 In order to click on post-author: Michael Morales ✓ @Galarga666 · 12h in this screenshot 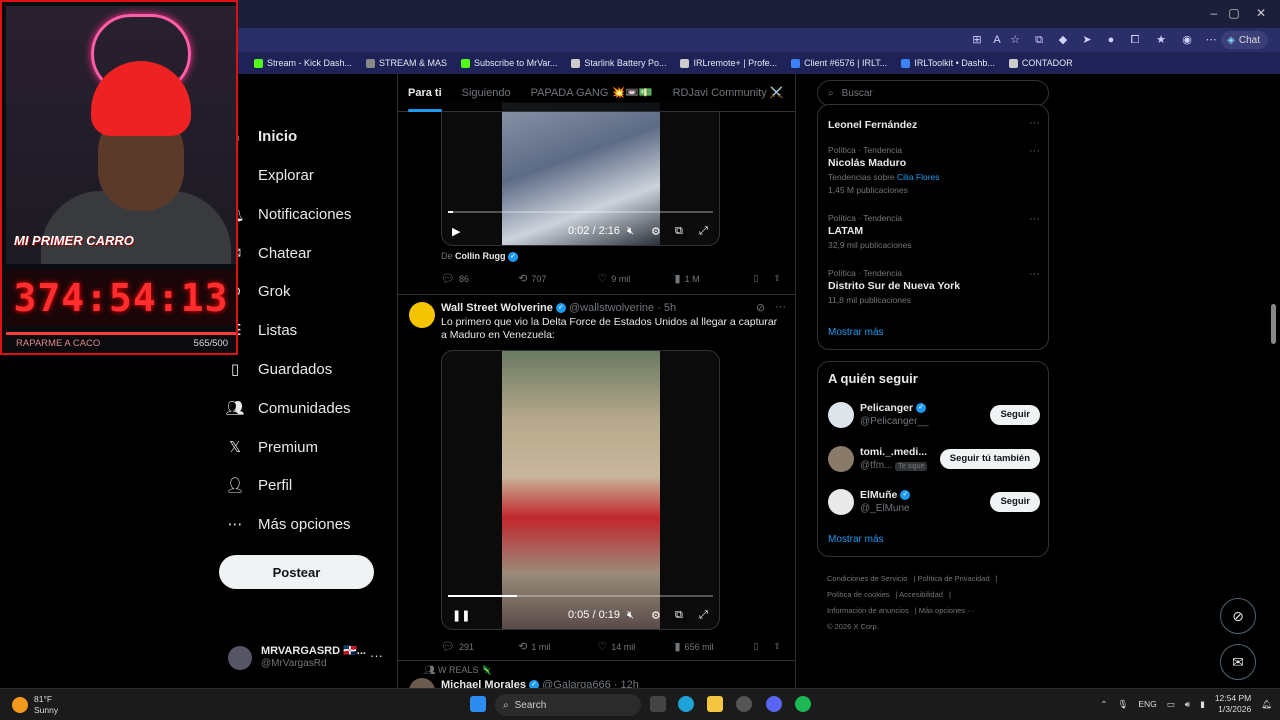, I will do `click(540, 683)`.